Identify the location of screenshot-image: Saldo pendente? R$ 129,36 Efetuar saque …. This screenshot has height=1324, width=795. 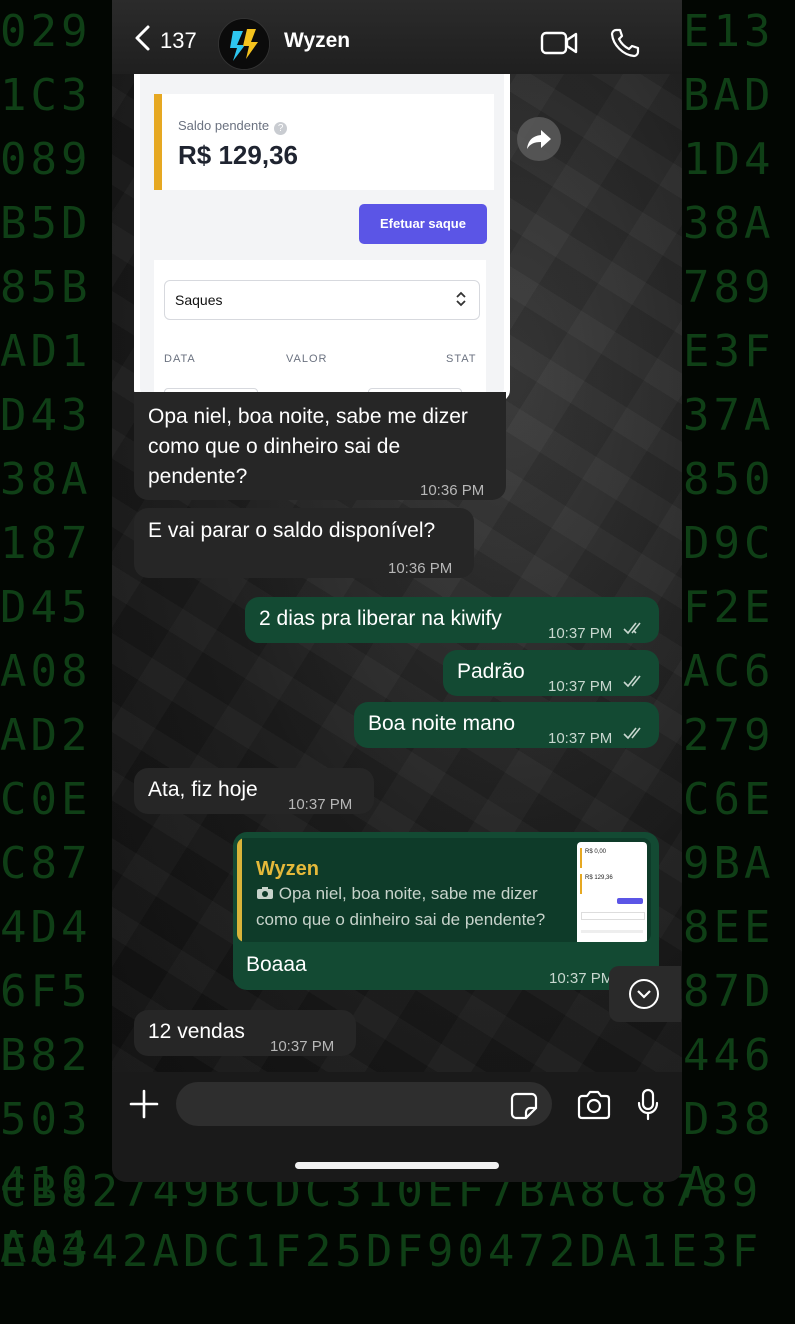
(322, 235).